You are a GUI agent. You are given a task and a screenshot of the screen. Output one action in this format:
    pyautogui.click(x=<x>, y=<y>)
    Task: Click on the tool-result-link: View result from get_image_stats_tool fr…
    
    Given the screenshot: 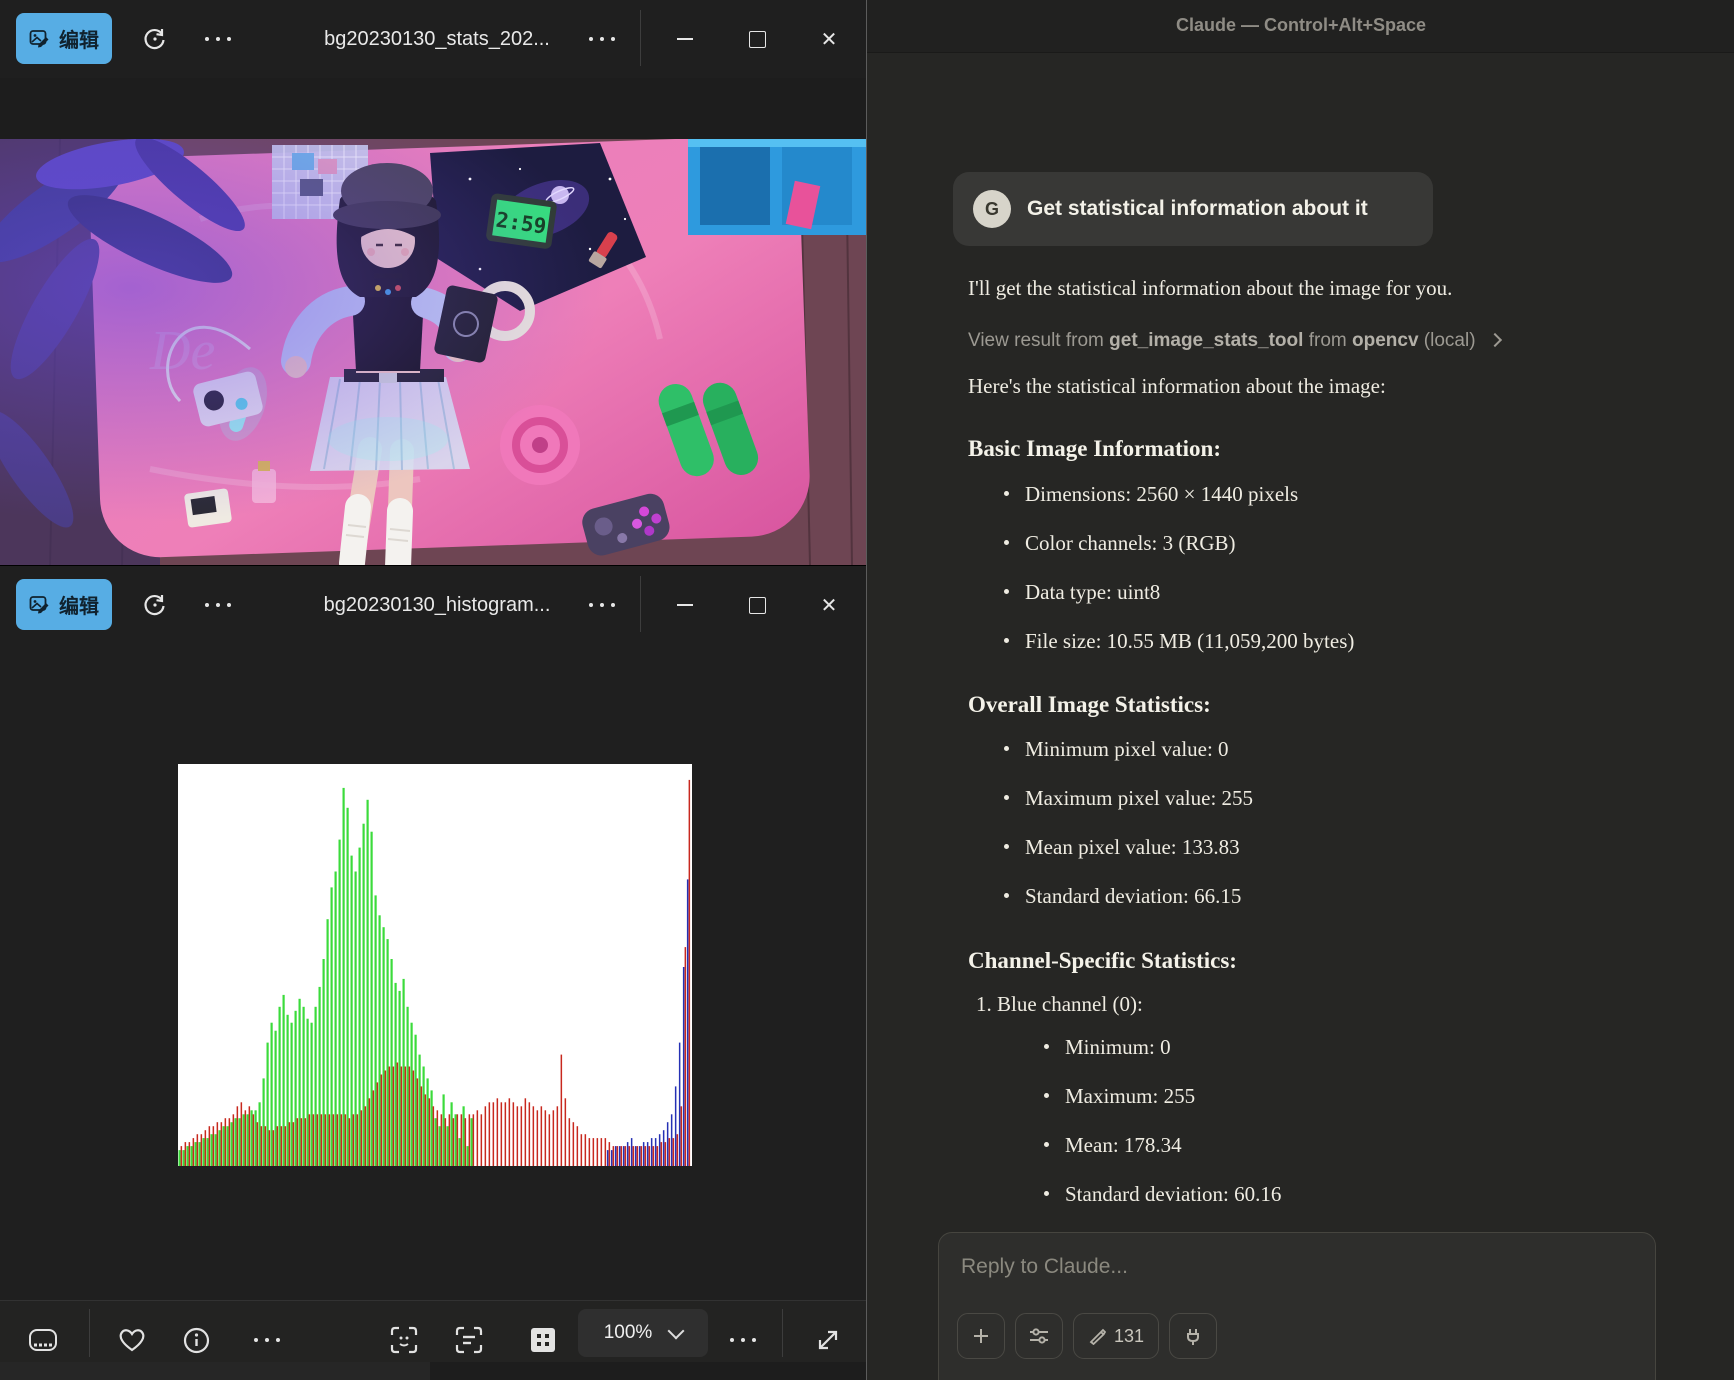 What is the action you would take?
    pyautogui.click(x=1235, y=341)
    